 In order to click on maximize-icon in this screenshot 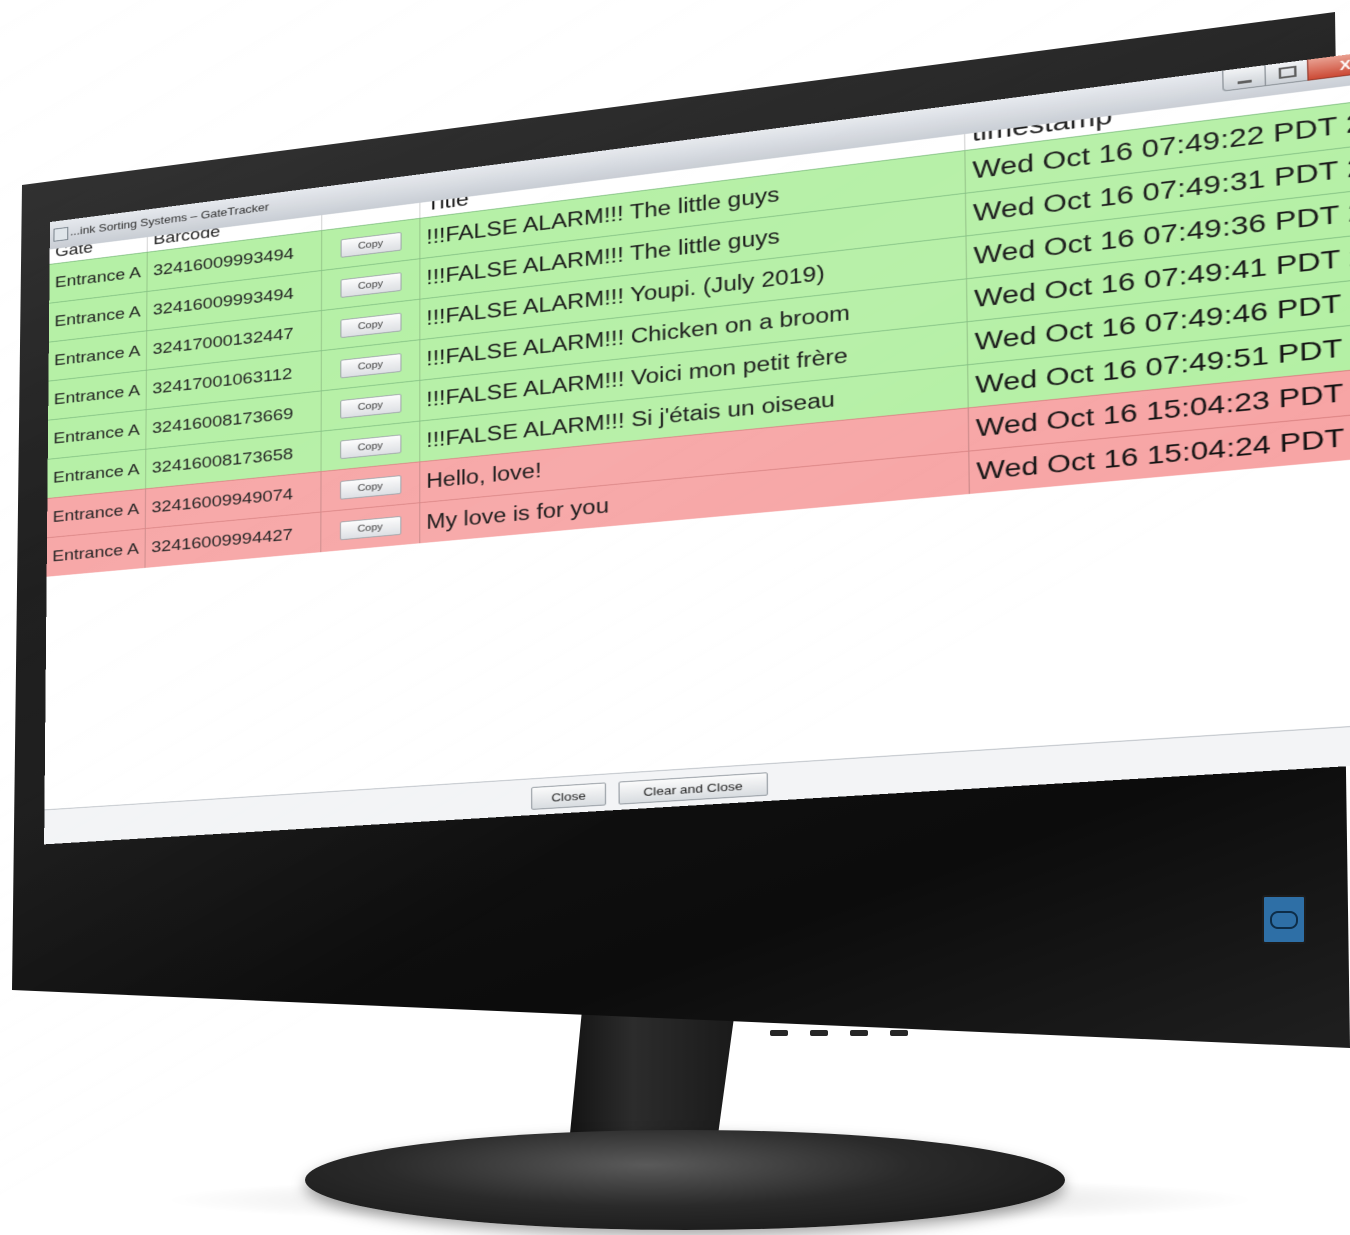, I will do `click(1287, 72)`.